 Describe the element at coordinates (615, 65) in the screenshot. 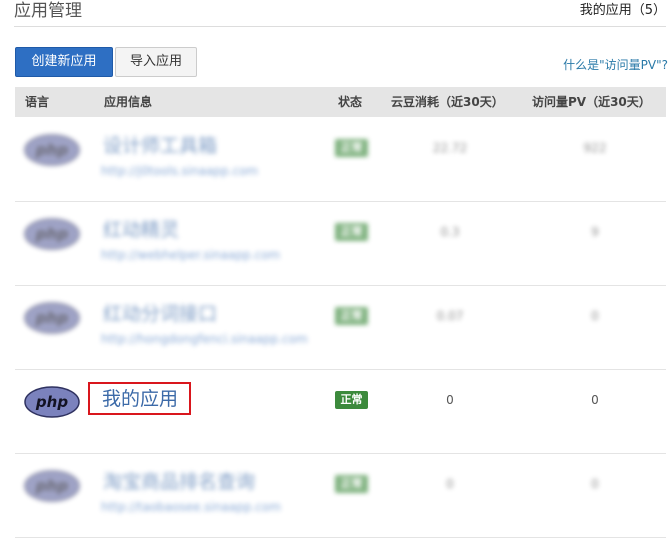

I see `pv-help-link: 什么是"访问量PV"?` at that location.